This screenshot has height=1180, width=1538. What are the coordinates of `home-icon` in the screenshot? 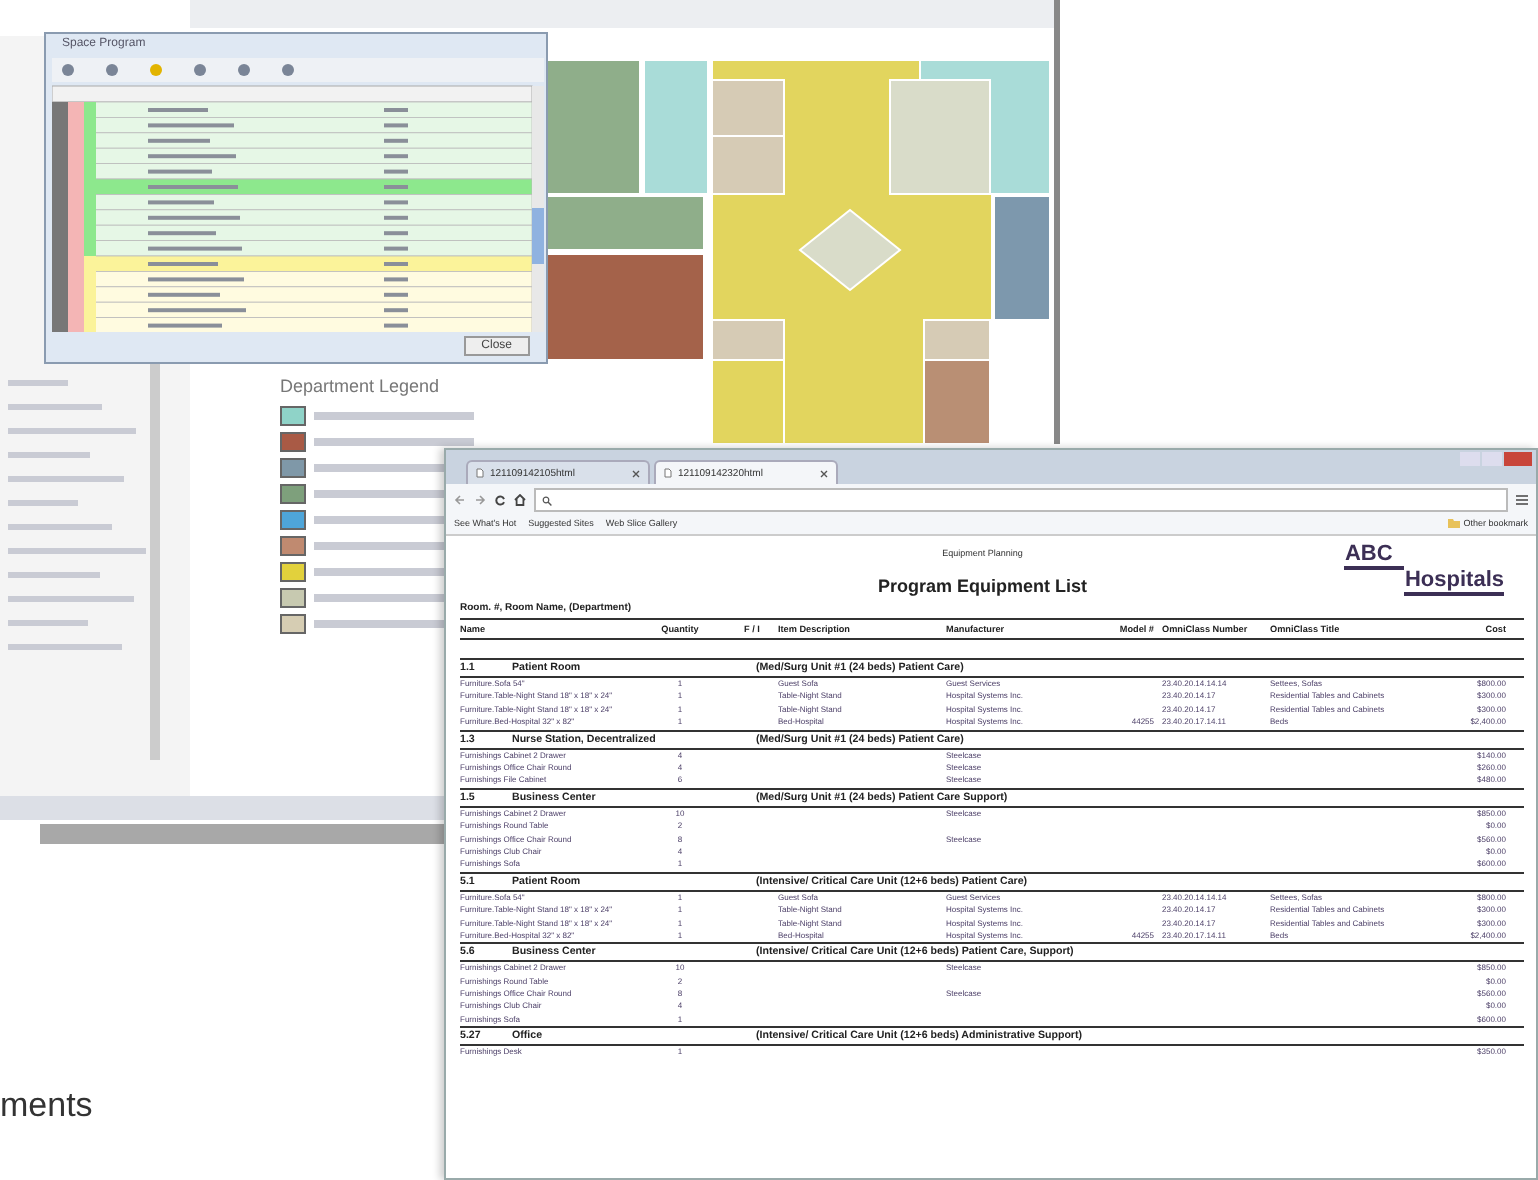 It's located at (520, 500).